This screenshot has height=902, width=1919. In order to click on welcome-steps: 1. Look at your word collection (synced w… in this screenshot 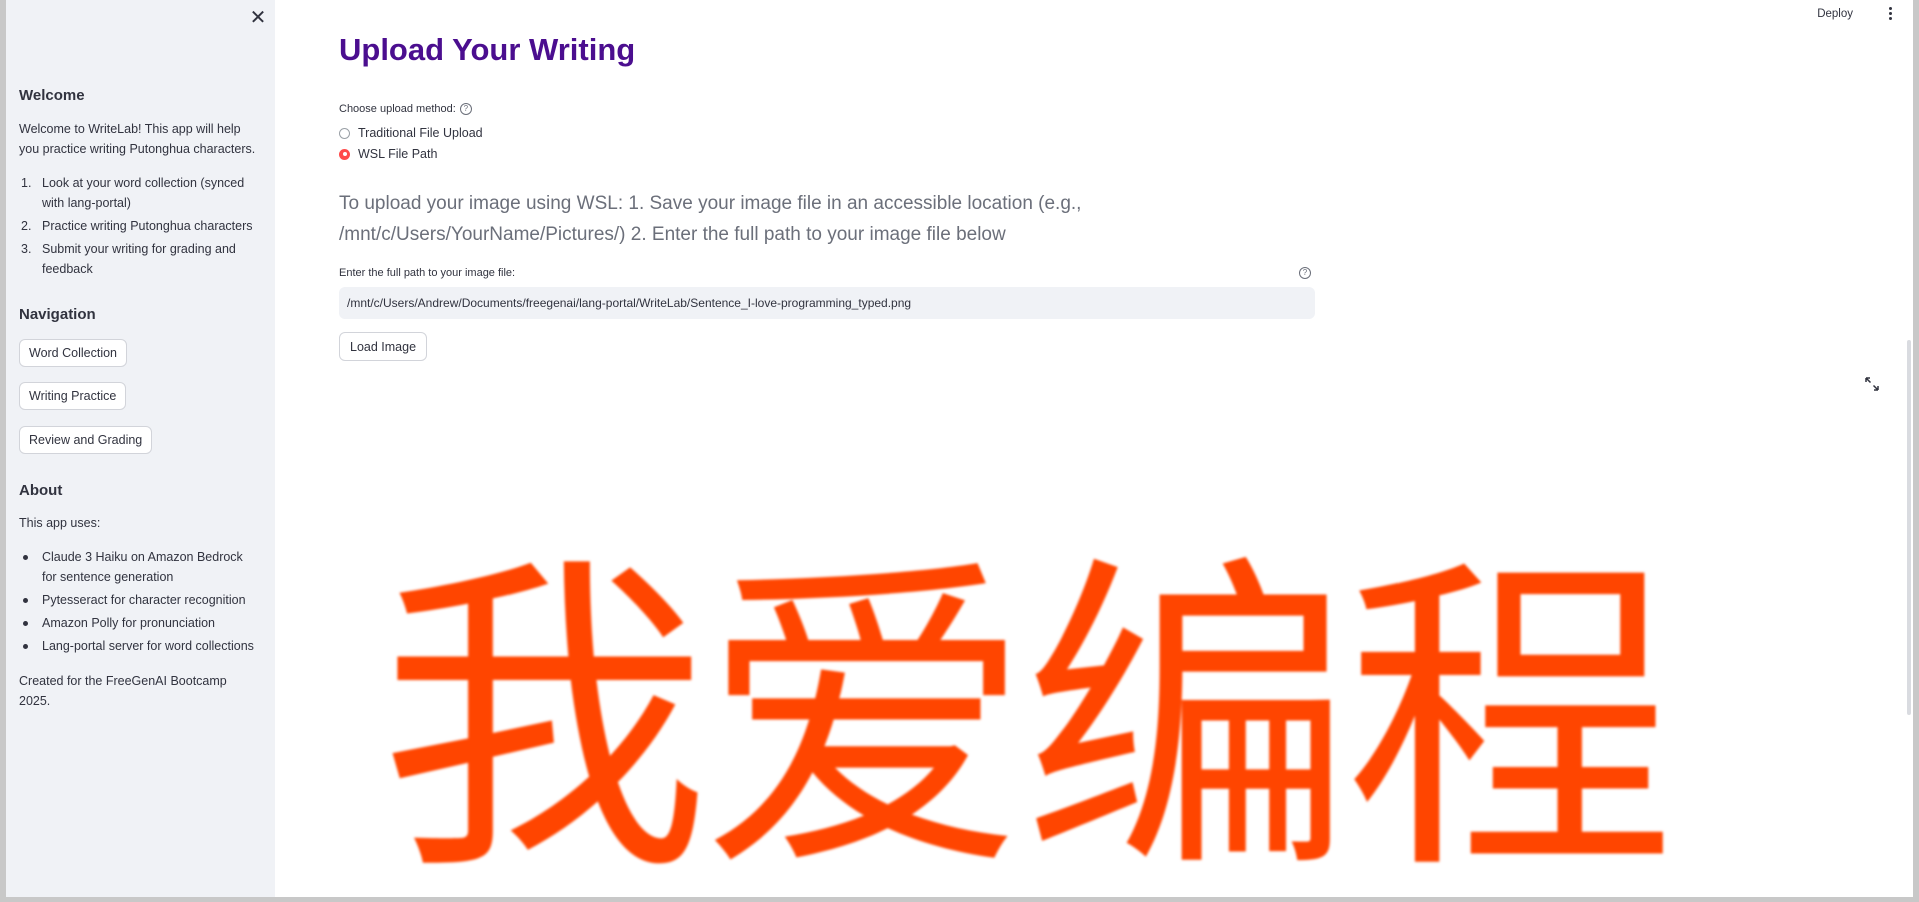, I will do `click(139, 227)`.